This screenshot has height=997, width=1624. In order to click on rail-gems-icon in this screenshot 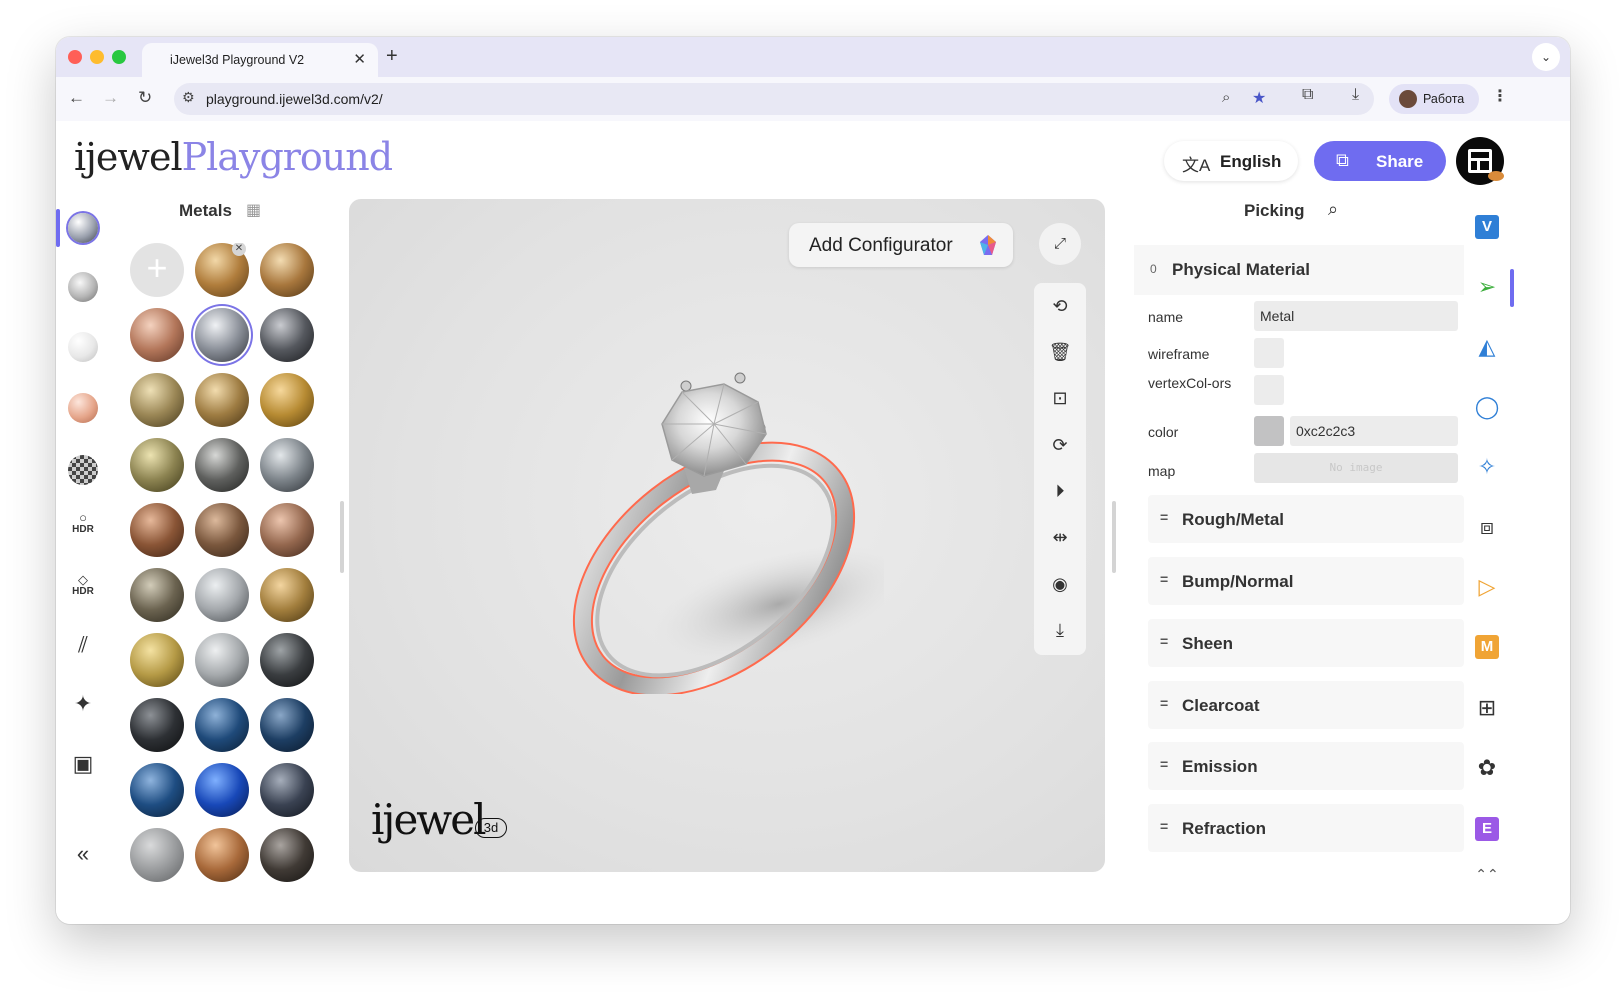, I will do `click(83, 287)`.